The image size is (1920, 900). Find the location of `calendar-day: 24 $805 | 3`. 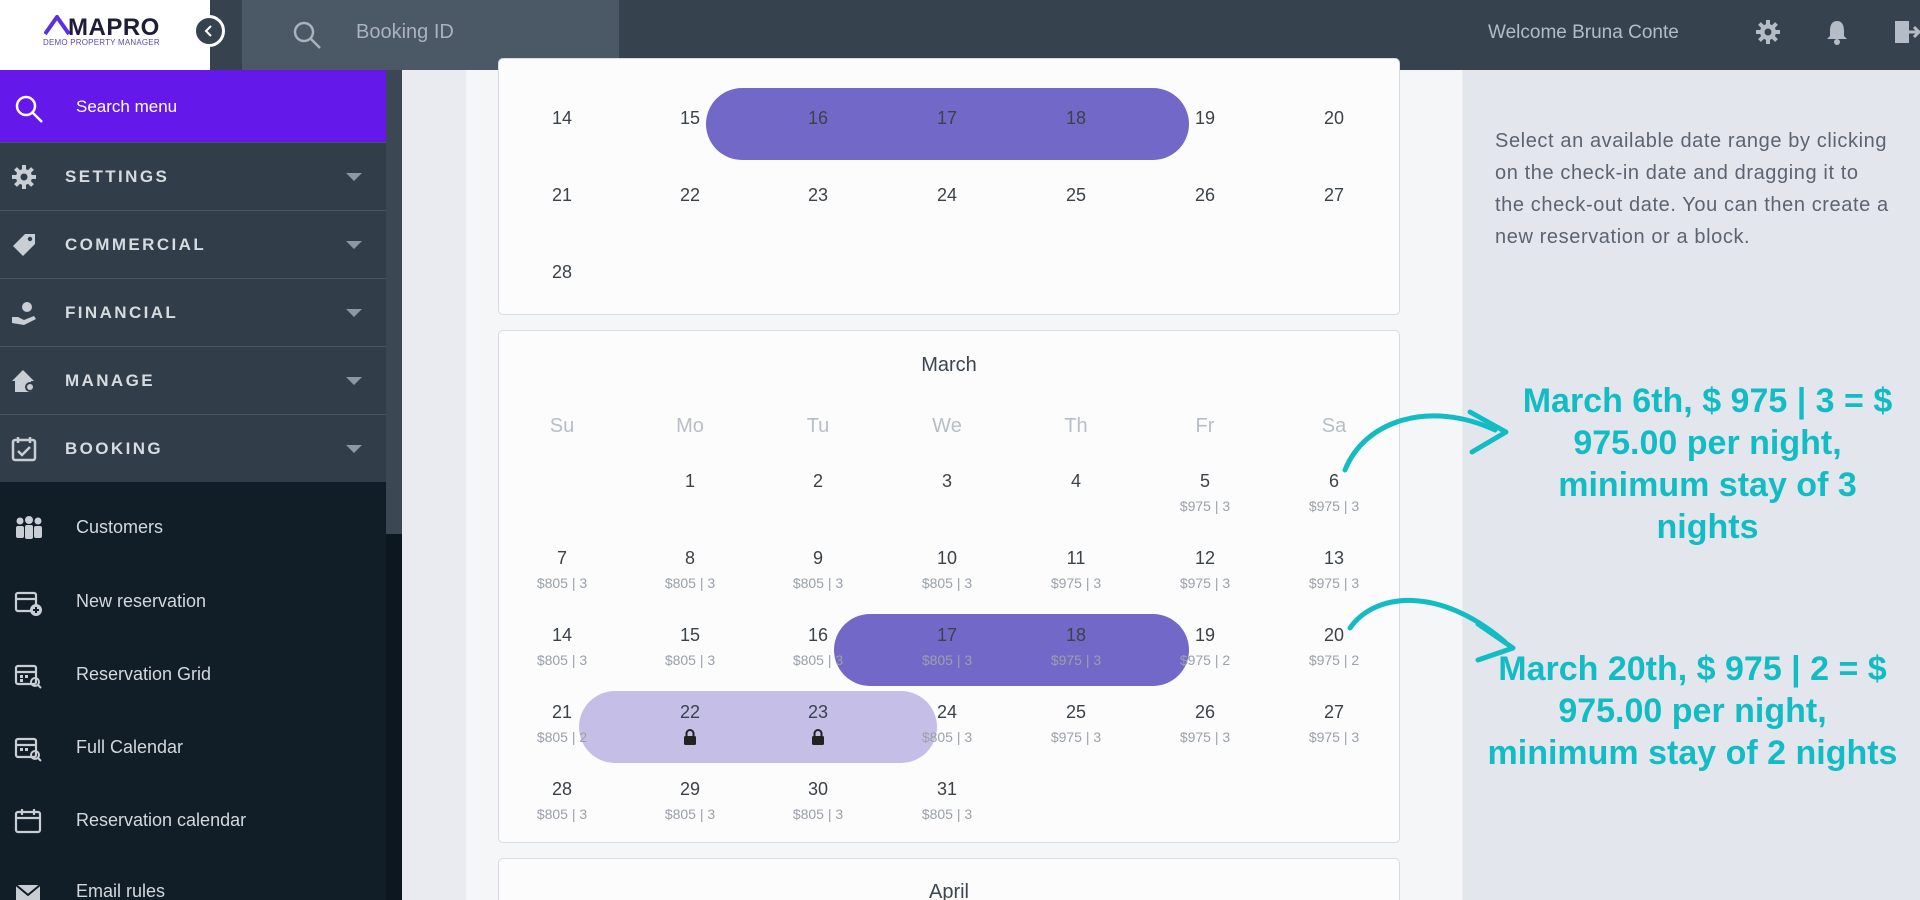

calendar-day: 24 $805 | 3 is located at coordinates (947, 723).